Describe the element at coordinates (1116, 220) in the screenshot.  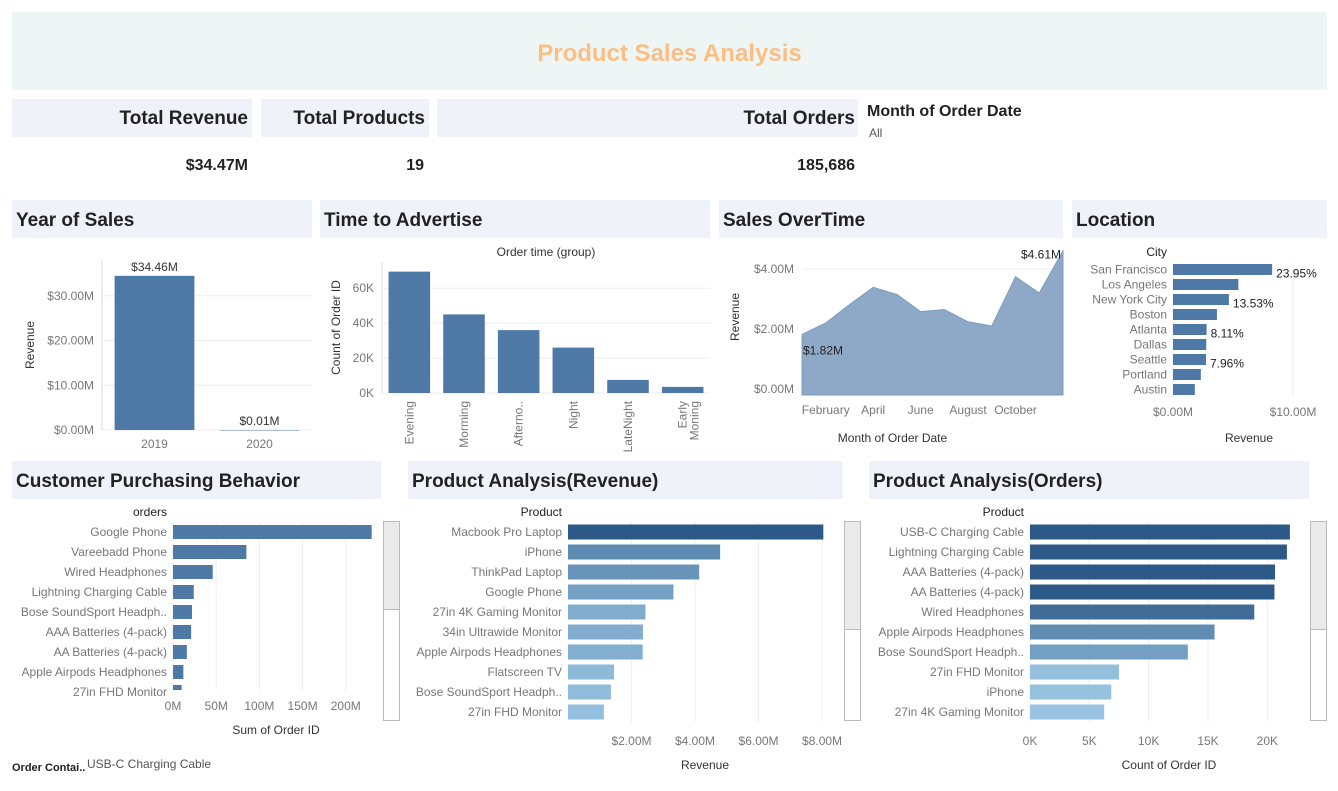
I see `location-section-title: Location` at that location.